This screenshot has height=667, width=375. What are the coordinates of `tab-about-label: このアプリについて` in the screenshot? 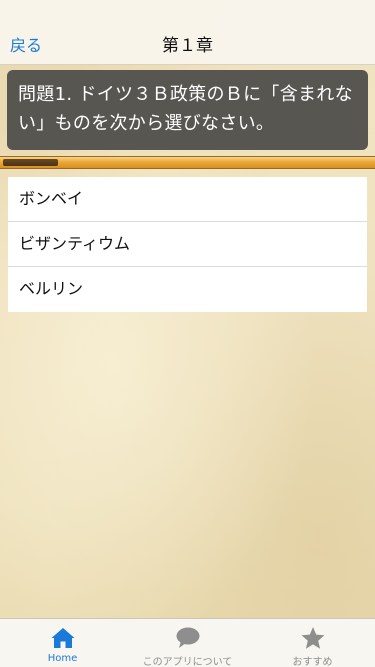 It's located at (187, 662).